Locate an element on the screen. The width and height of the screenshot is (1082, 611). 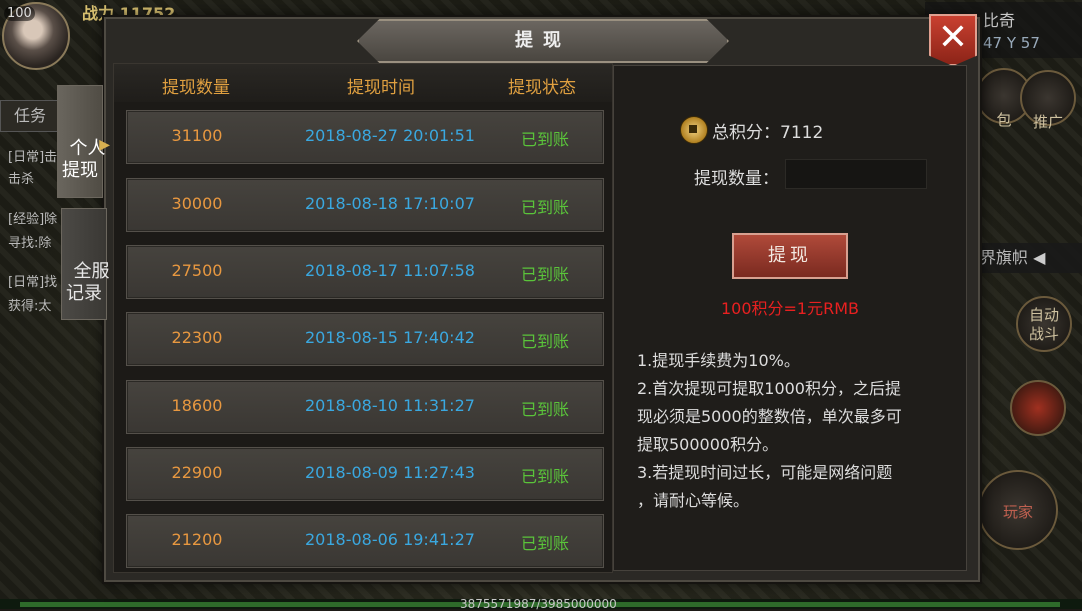
total-points: 总积分：7112 is located at coordinates (768, 133).